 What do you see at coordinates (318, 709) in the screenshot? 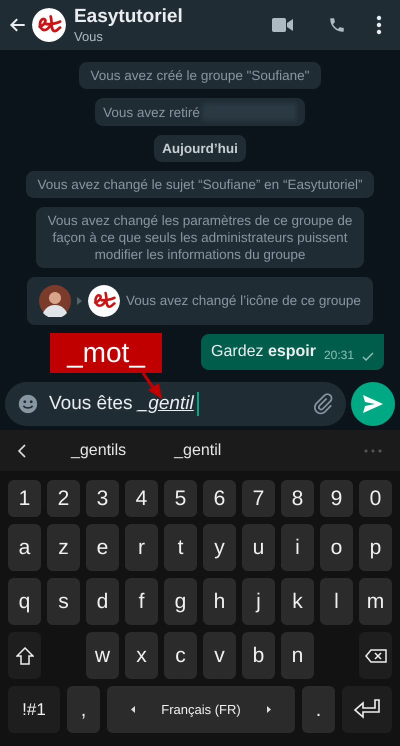
I see `period-key: .` at bounding box center [318, 709].